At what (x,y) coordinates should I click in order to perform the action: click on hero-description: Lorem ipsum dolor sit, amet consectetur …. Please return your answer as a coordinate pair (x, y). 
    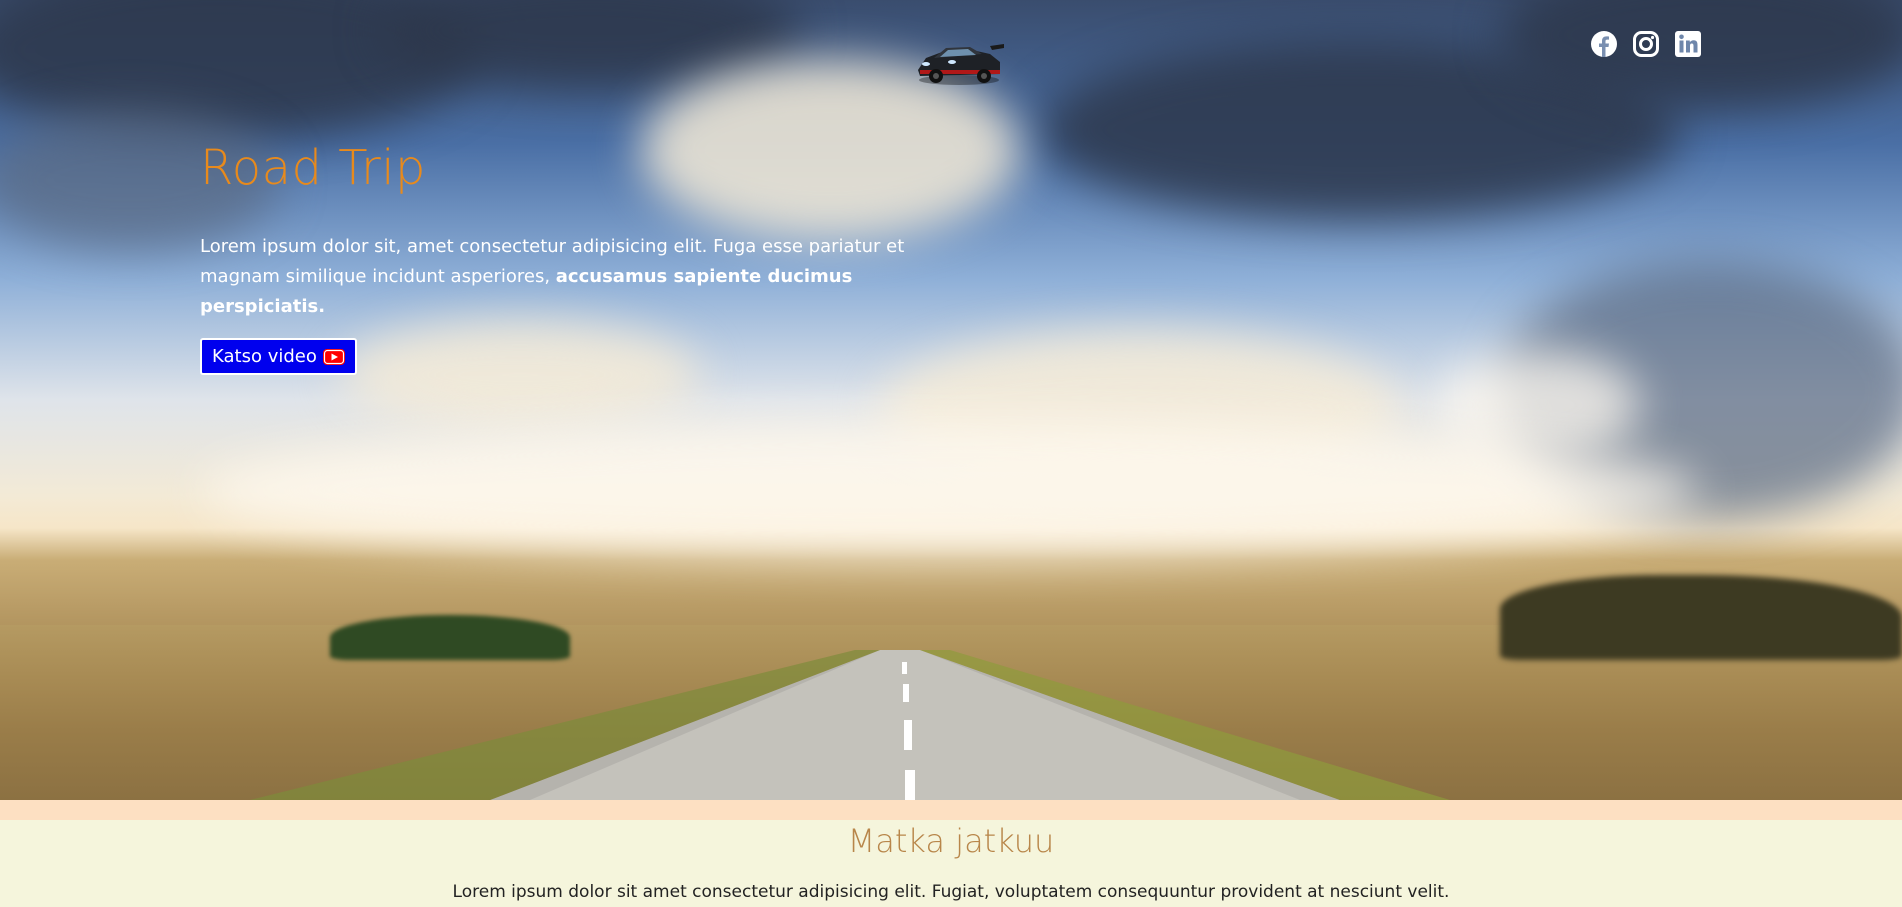
    Looking at the image, I should click on (580, 277).